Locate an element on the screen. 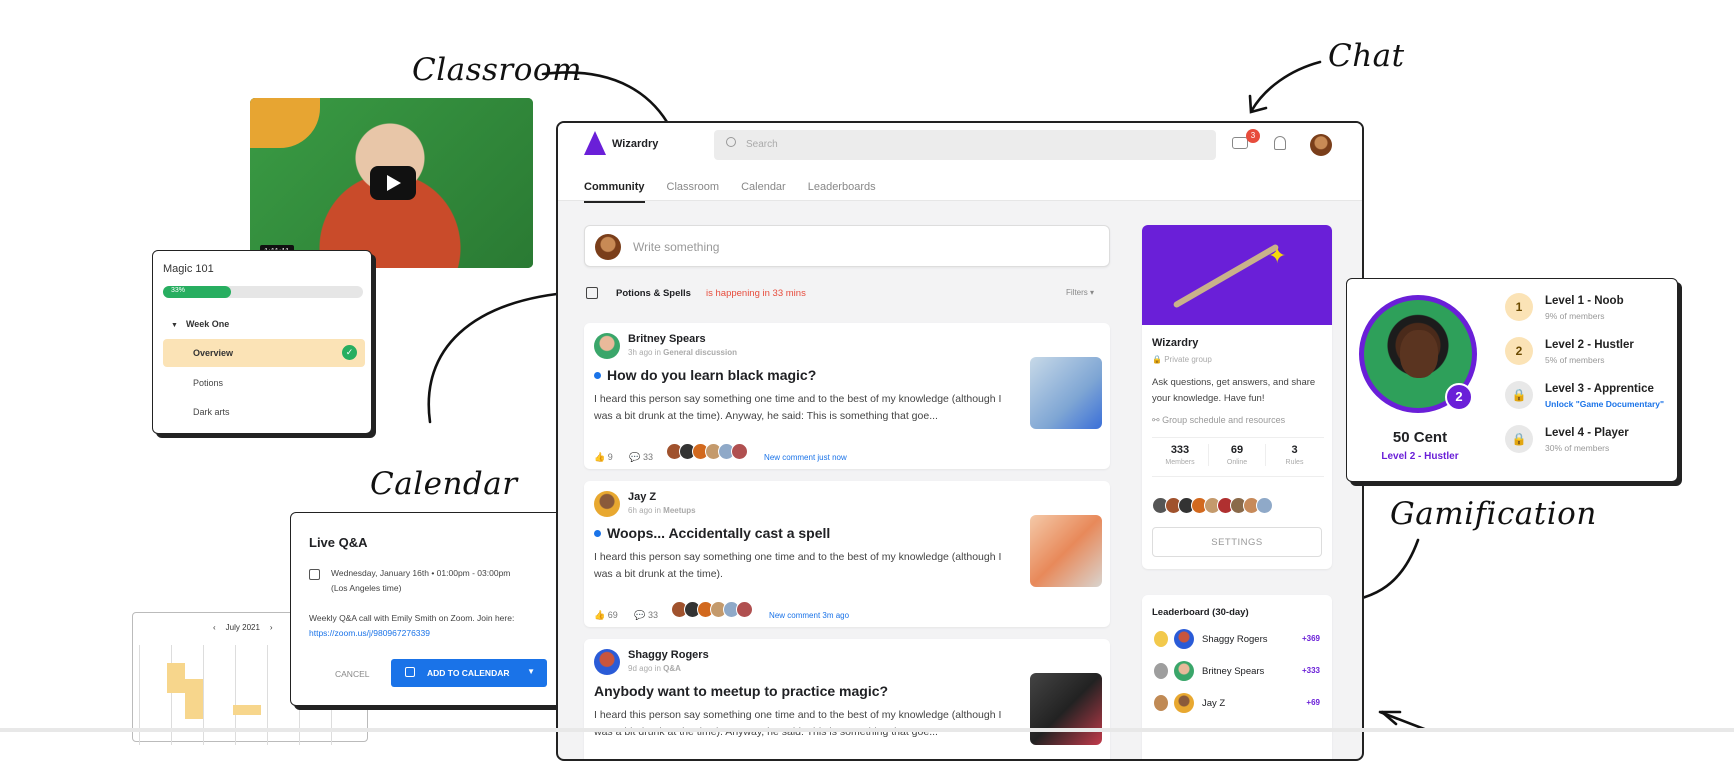  level-2-title: Level 2 - Hustler is located at coordinates (1589, 345).